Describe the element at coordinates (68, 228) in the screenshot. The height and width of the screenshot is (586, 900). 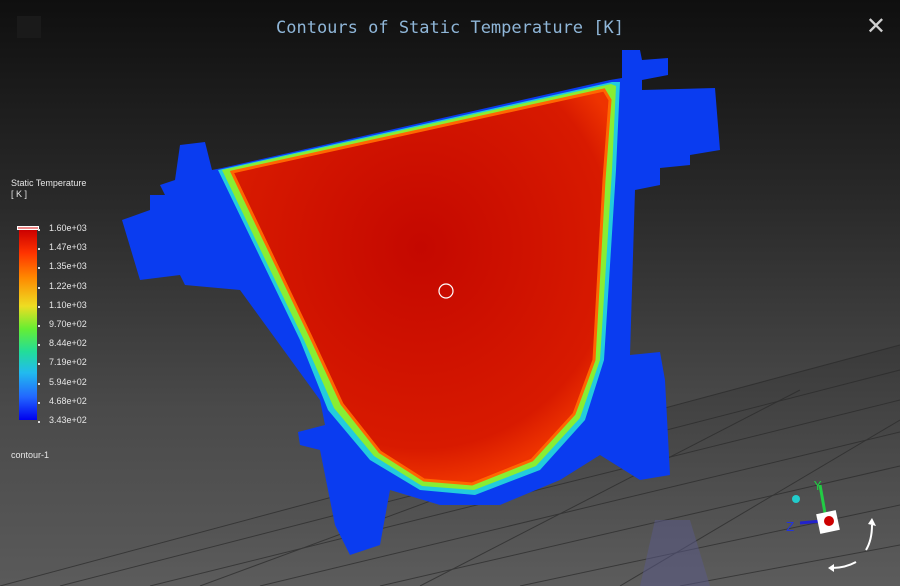
I see `colorbar-tick-label: 1.60e+03` at that location.